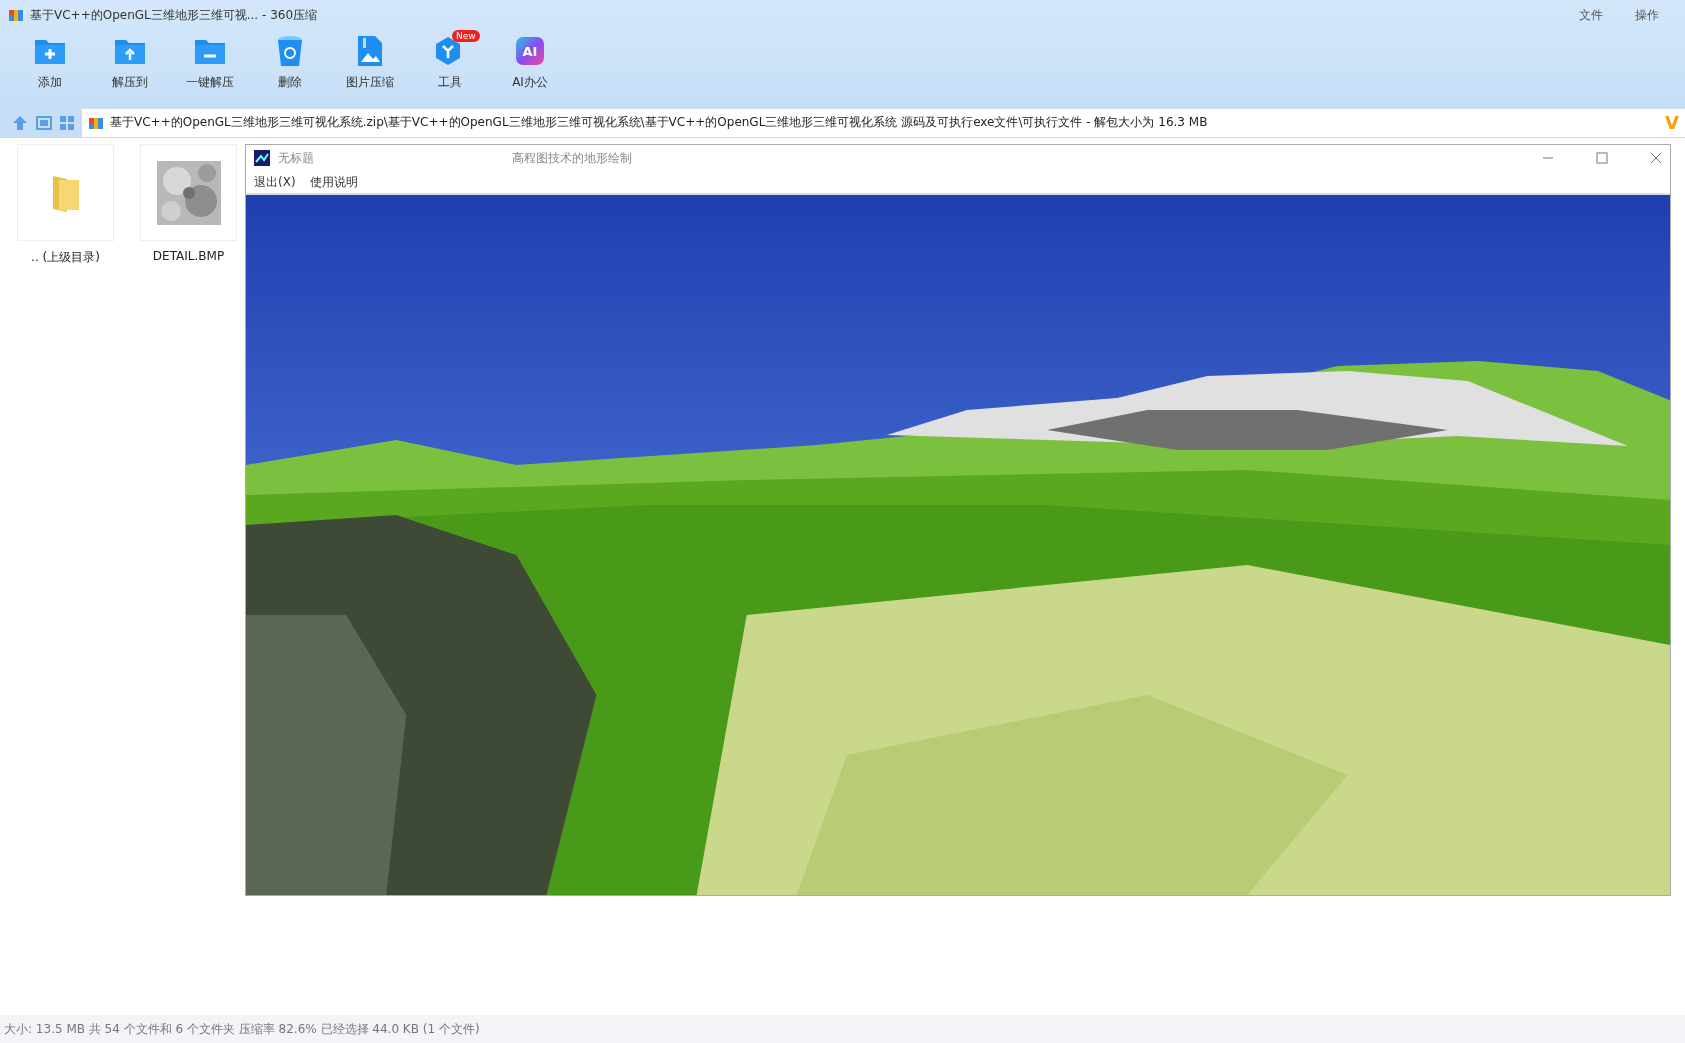  What do you see at coordinates (210, 62) in the screenshot?
I see `toolbar-button: 一键解压` at bounding box center [210, 62].